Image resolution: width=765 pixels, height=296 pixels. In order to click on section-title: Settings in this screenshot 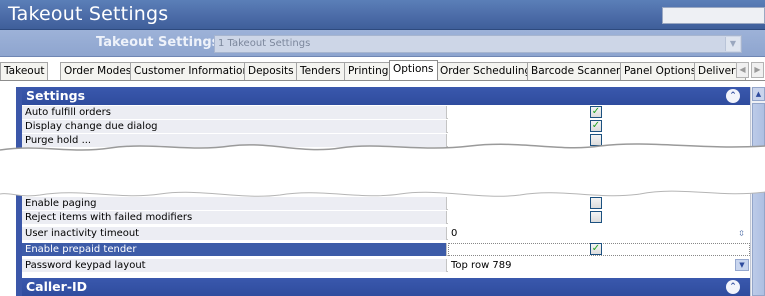, I will do `click(56, 95)`.